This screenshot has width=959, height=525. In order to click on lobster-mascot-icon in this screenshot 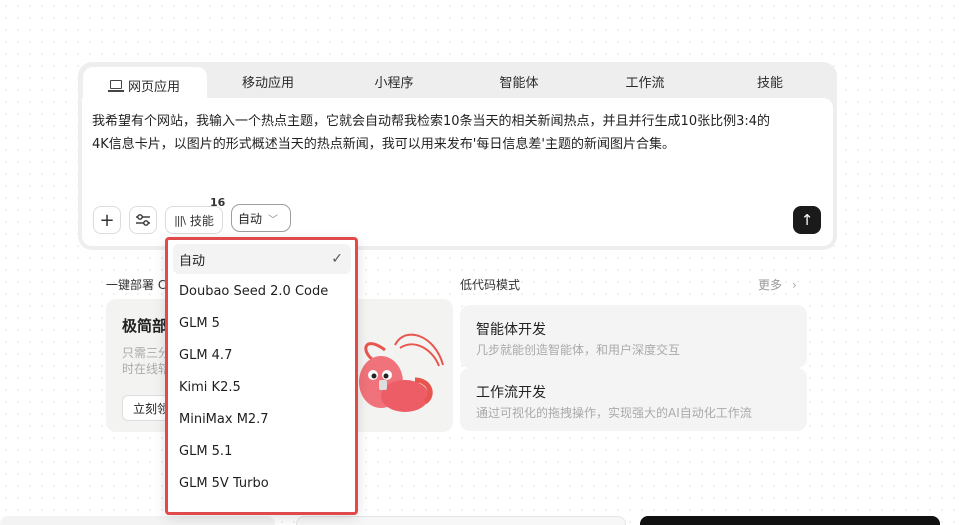, I will do `click(401, 372)`.